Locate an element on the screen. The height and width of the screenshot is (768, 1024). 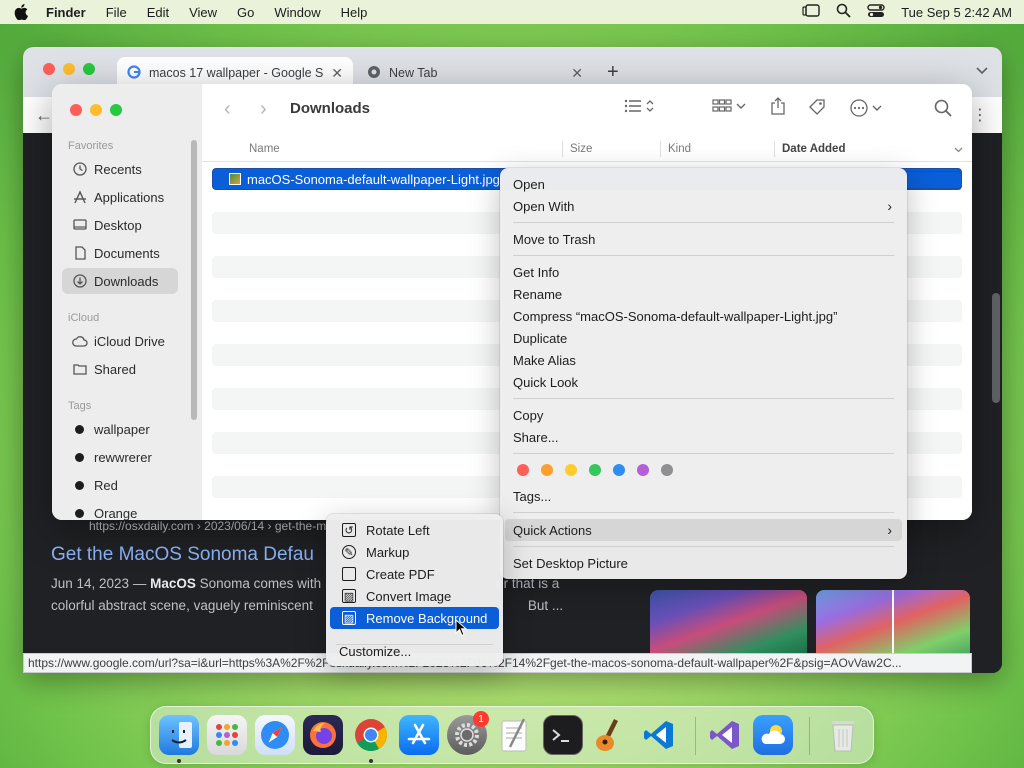
tab-search-chevron-icon is located at coordinates (982, 70).